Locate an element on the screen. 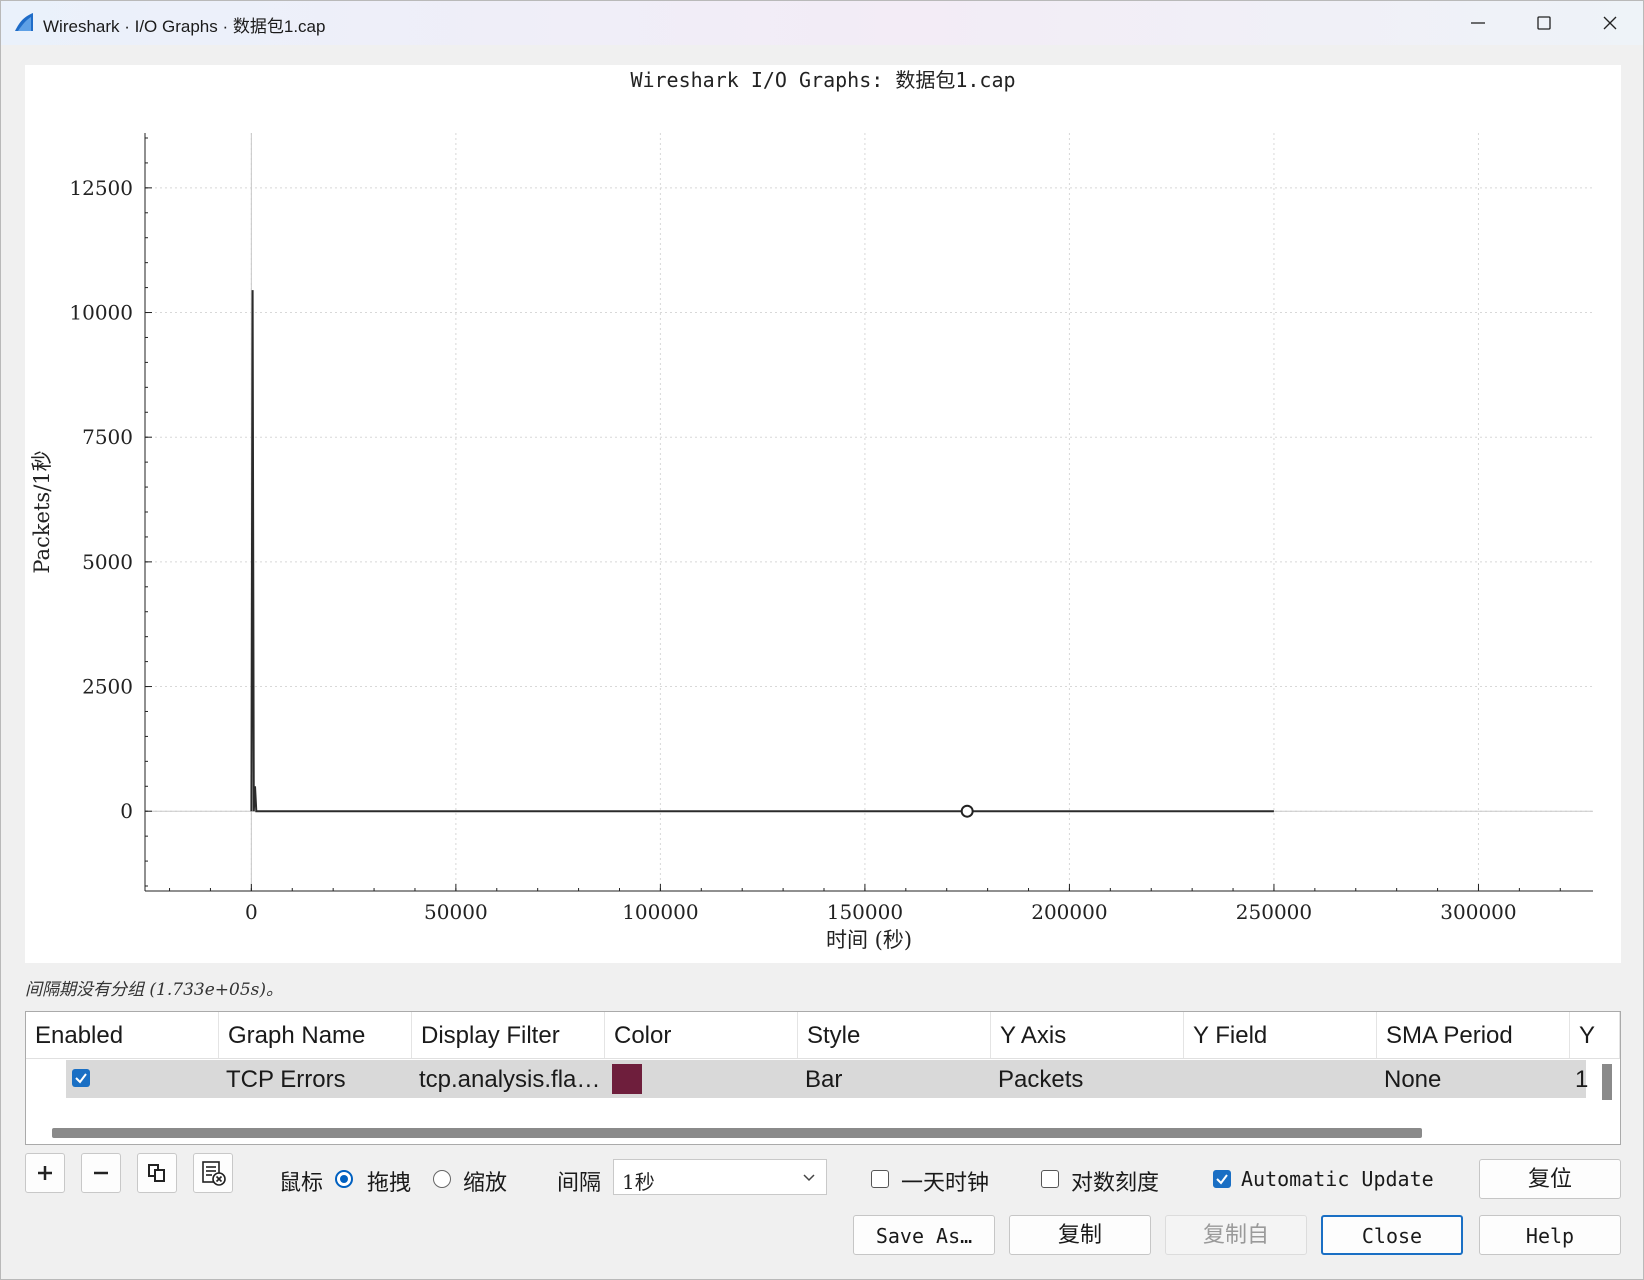 Image resolution: width=1644 pixels, height=1280 pixels. clear-list-icon is located at coordinates (214, 1173).